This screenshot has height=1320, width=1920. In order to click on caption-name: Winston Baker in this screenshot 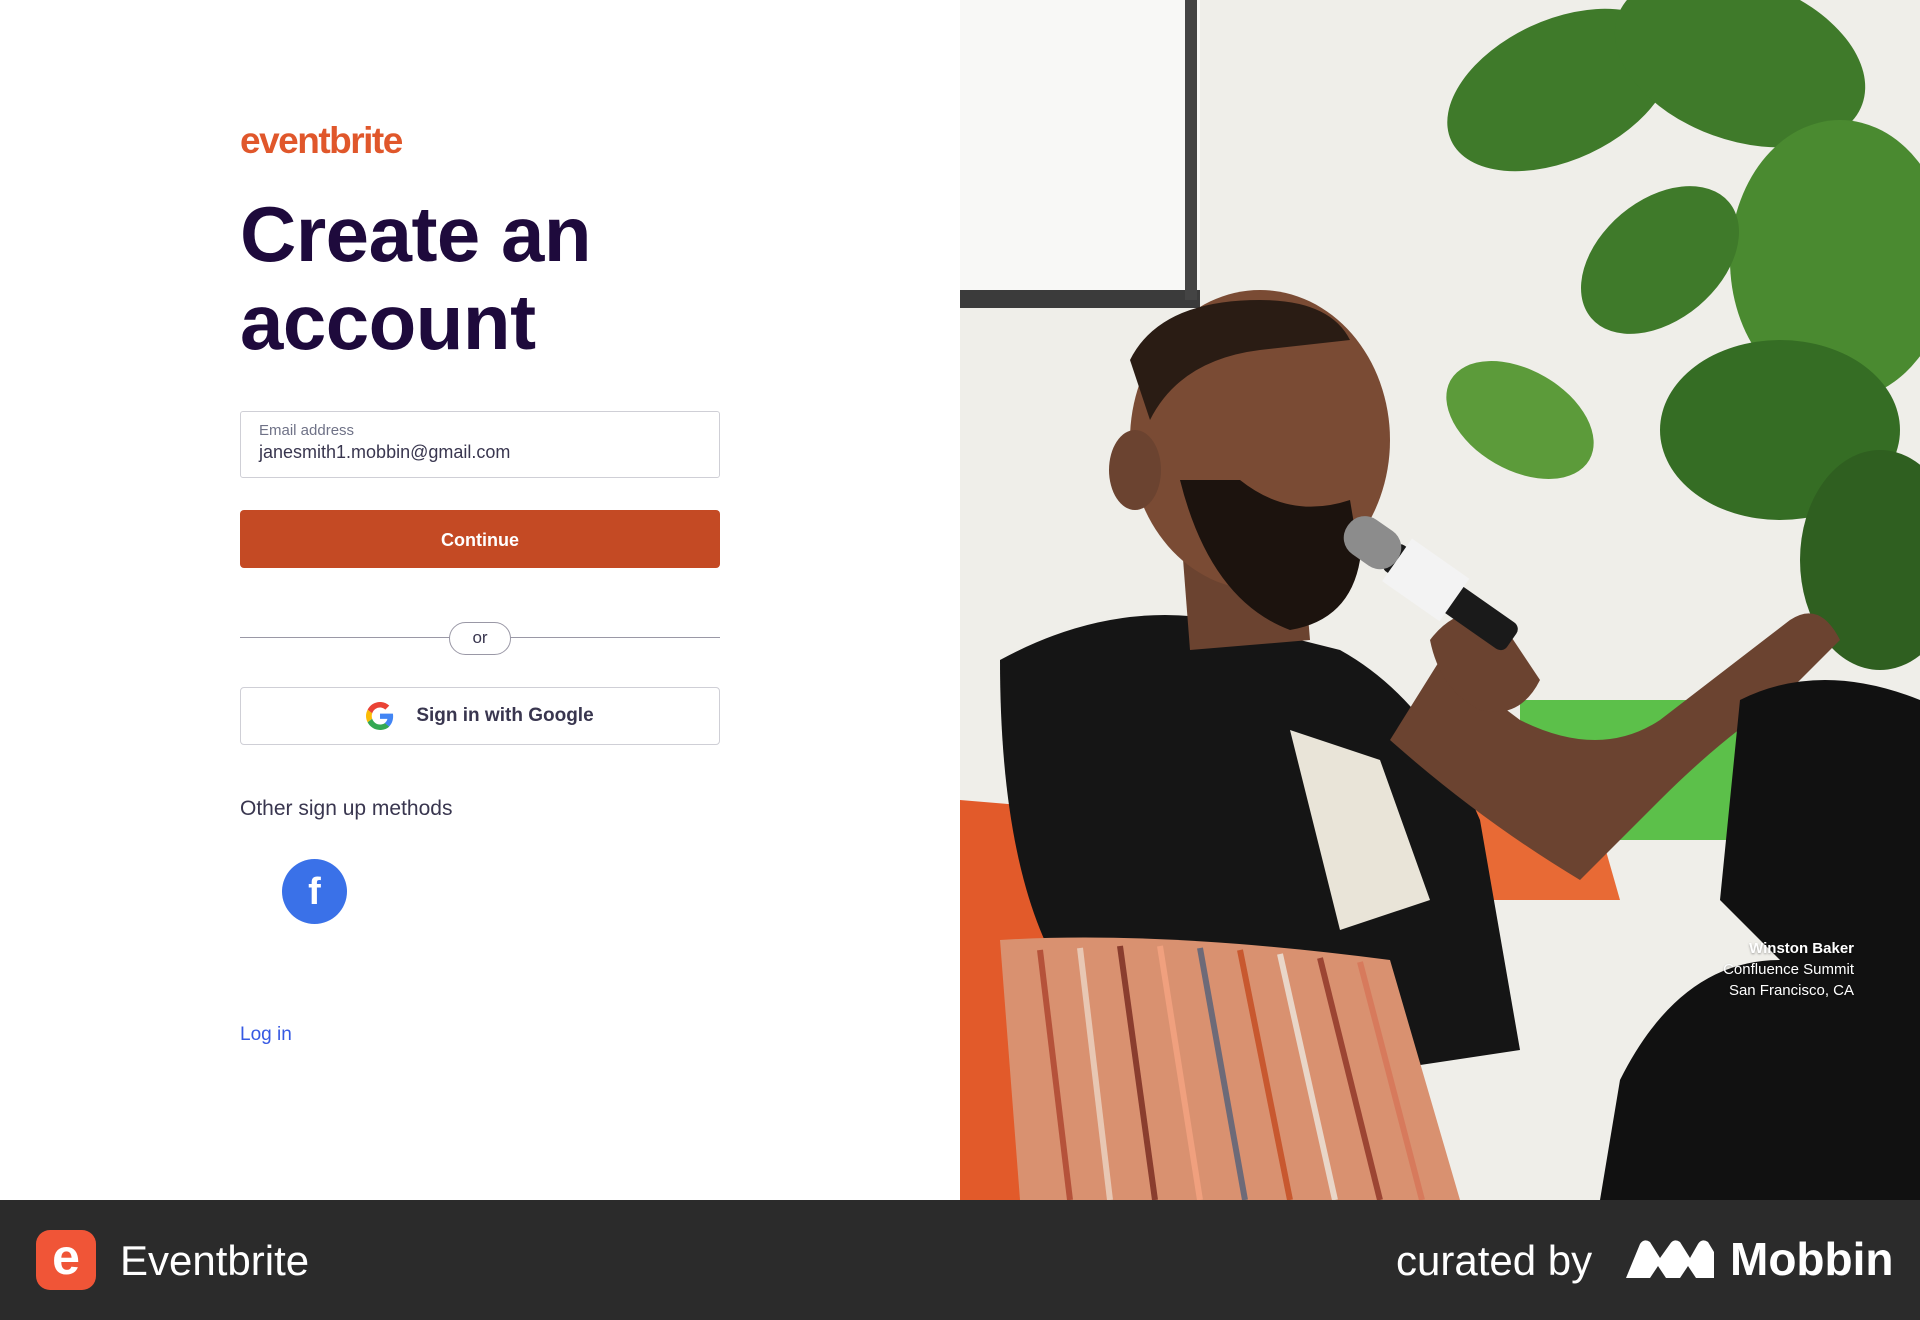, I will do `click(1801, 948)`.